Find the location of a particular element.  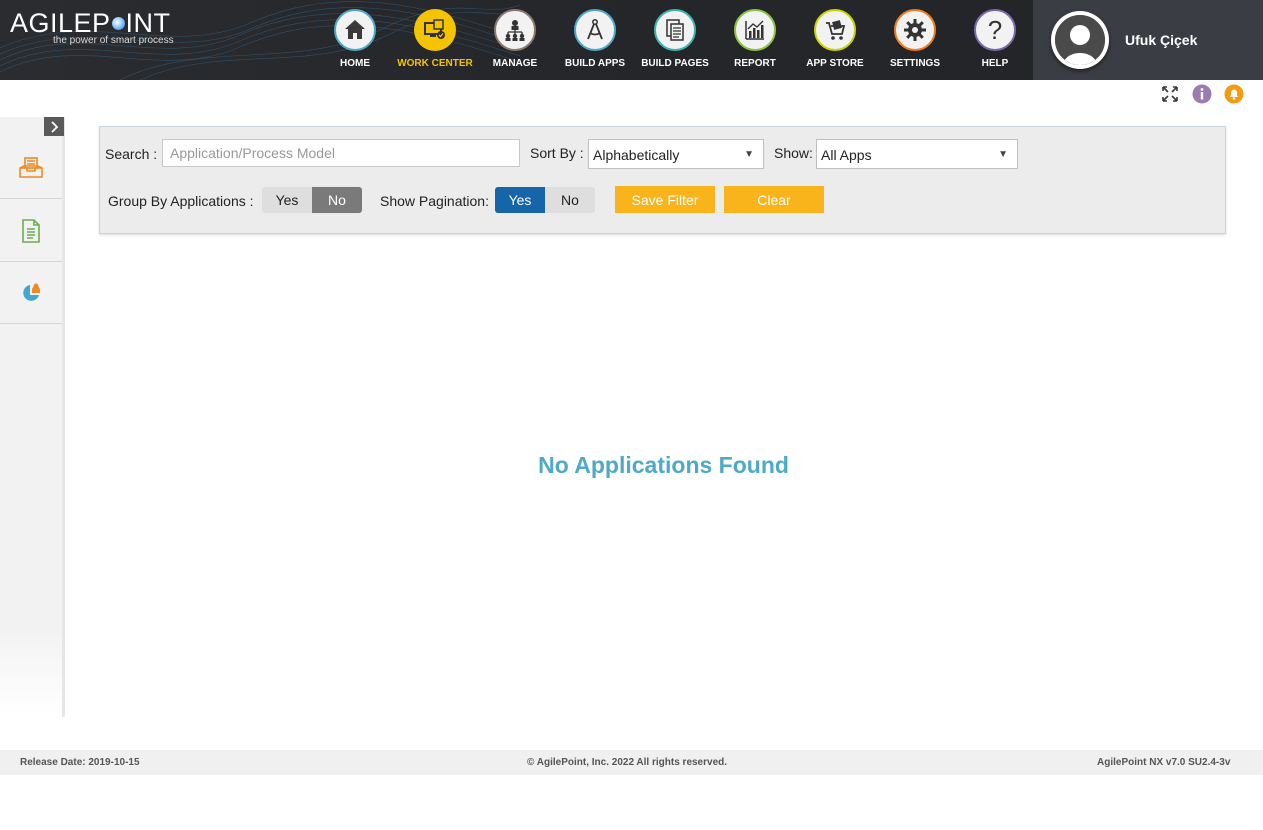

pagination-no-option: No is located at coordinates (570, 200).